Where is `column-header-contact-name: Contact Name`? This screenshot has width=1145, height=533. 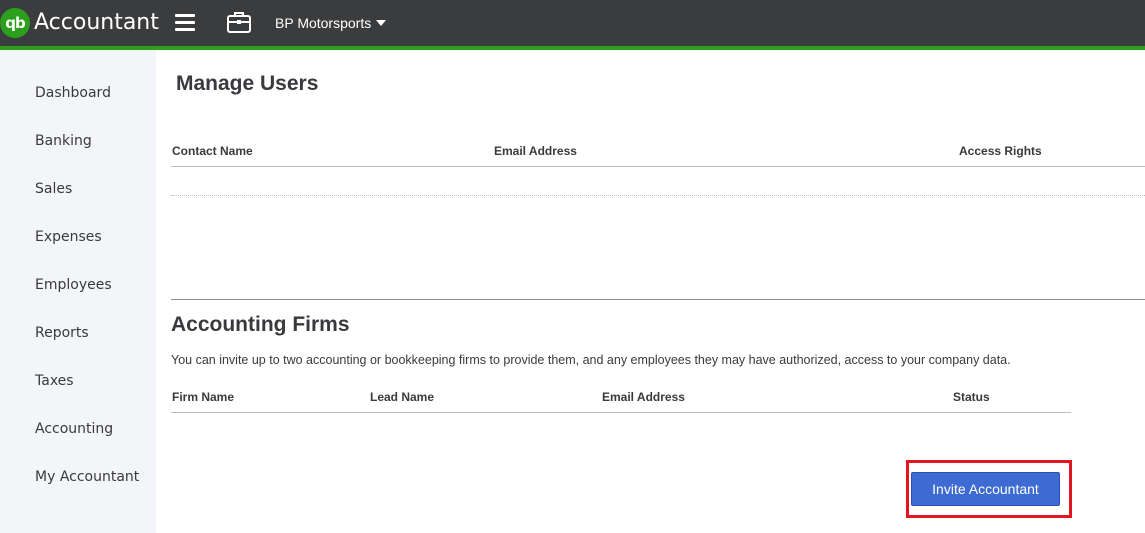 column-header-contact-name: Contact Name is located at coordinates (212, 151).